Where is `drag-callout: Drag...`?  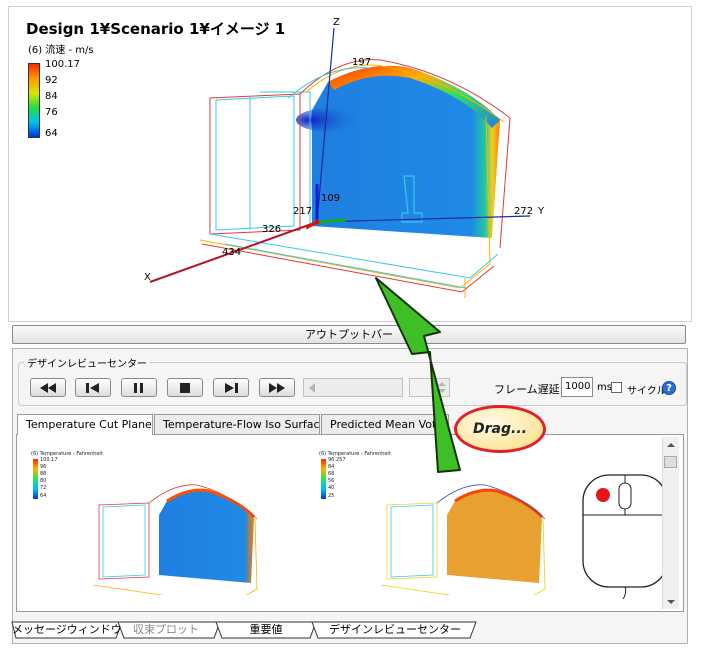
drag-callout: Drag... is located at coordinates (500, 429).